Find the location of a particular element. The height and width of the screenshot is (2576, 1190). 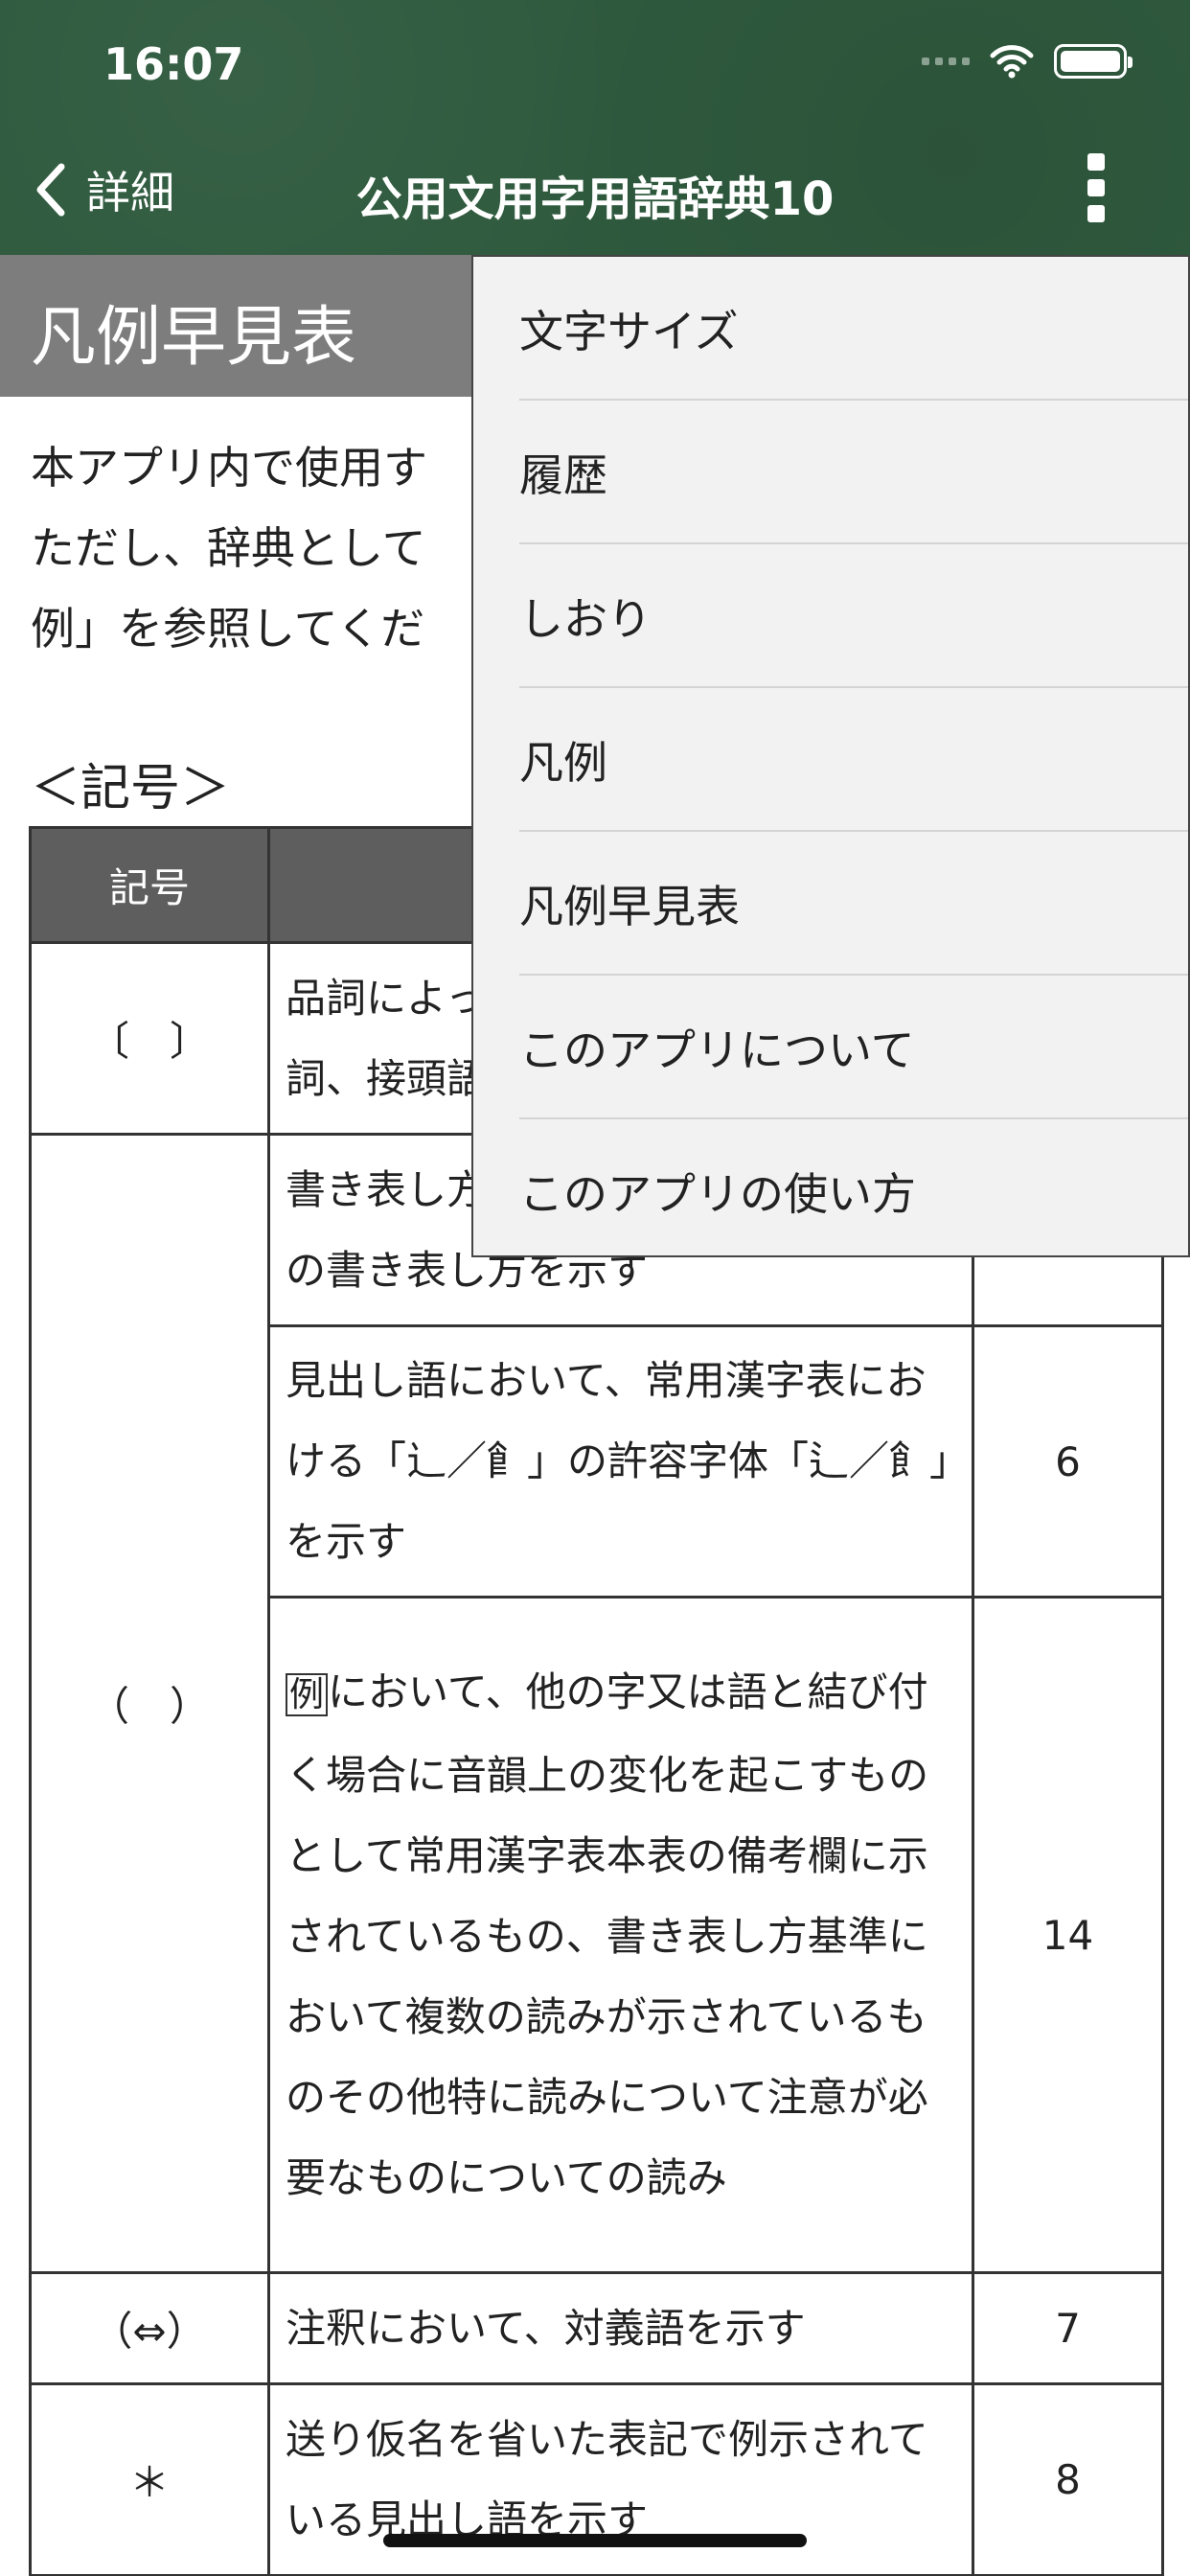

page-cell: 14 is located at coordinates (1068, 1935).